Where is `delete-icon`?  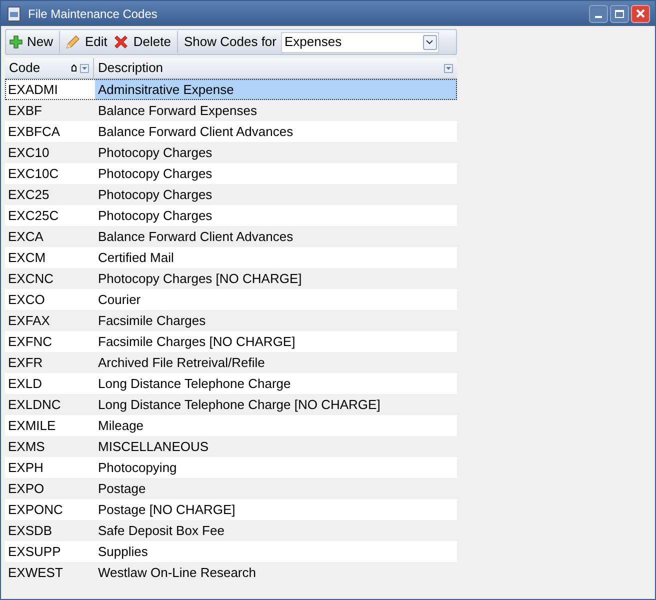
delete-icon is located at coordinates (121, 42).